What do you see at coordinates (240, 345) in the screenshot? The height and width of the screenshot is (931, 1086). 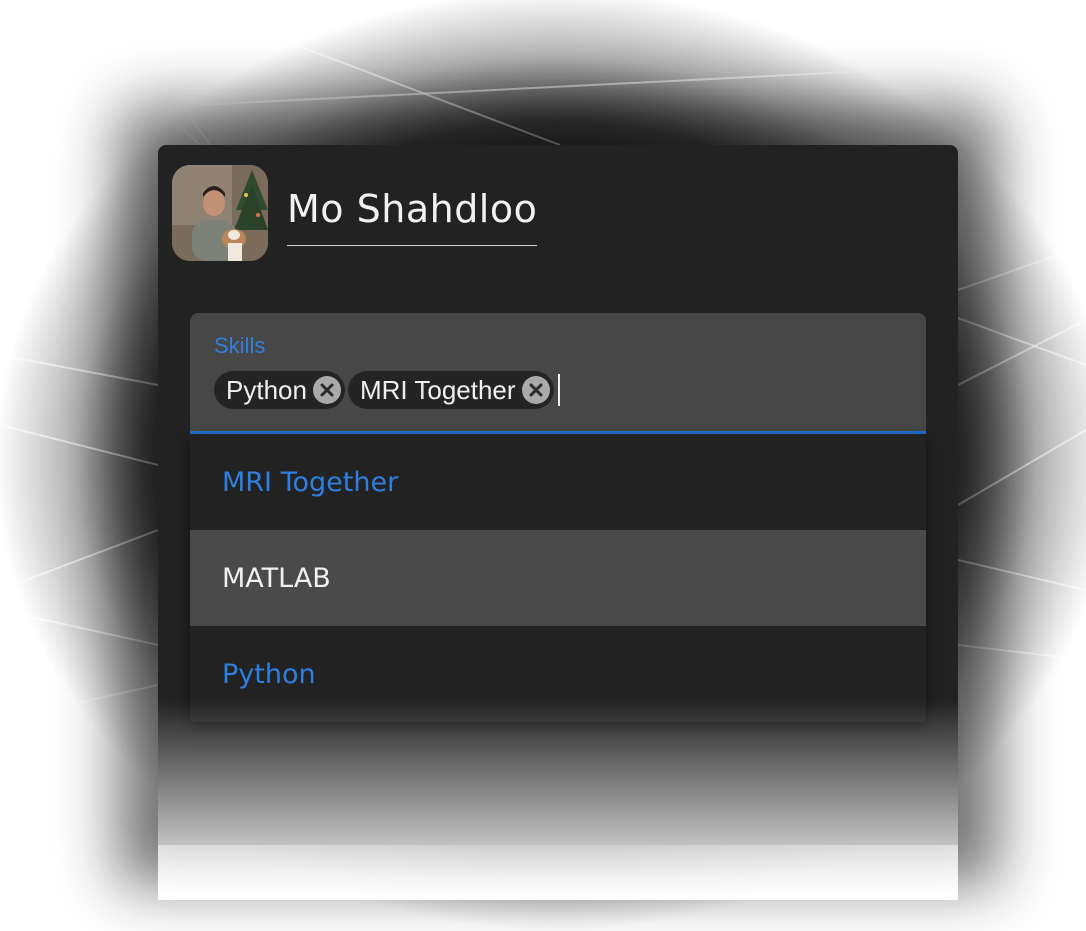 I see `skills-label: Skills` at bounding box center [240, 345].